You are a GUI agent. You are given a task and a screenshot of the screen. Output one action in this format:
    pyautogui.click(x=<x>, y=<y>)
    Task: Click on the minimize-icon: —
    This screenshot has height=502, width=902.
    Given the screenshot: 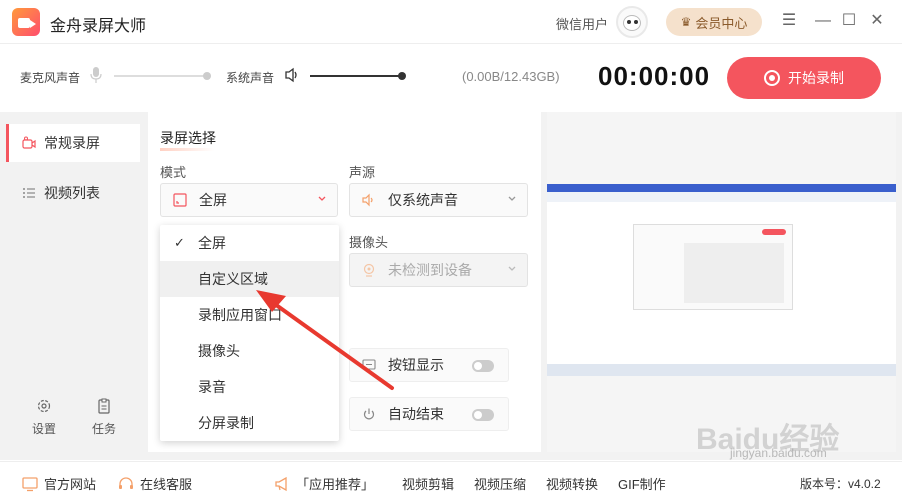 What is the action you would take?
    pyautogui.click(x=823, y=21)
    